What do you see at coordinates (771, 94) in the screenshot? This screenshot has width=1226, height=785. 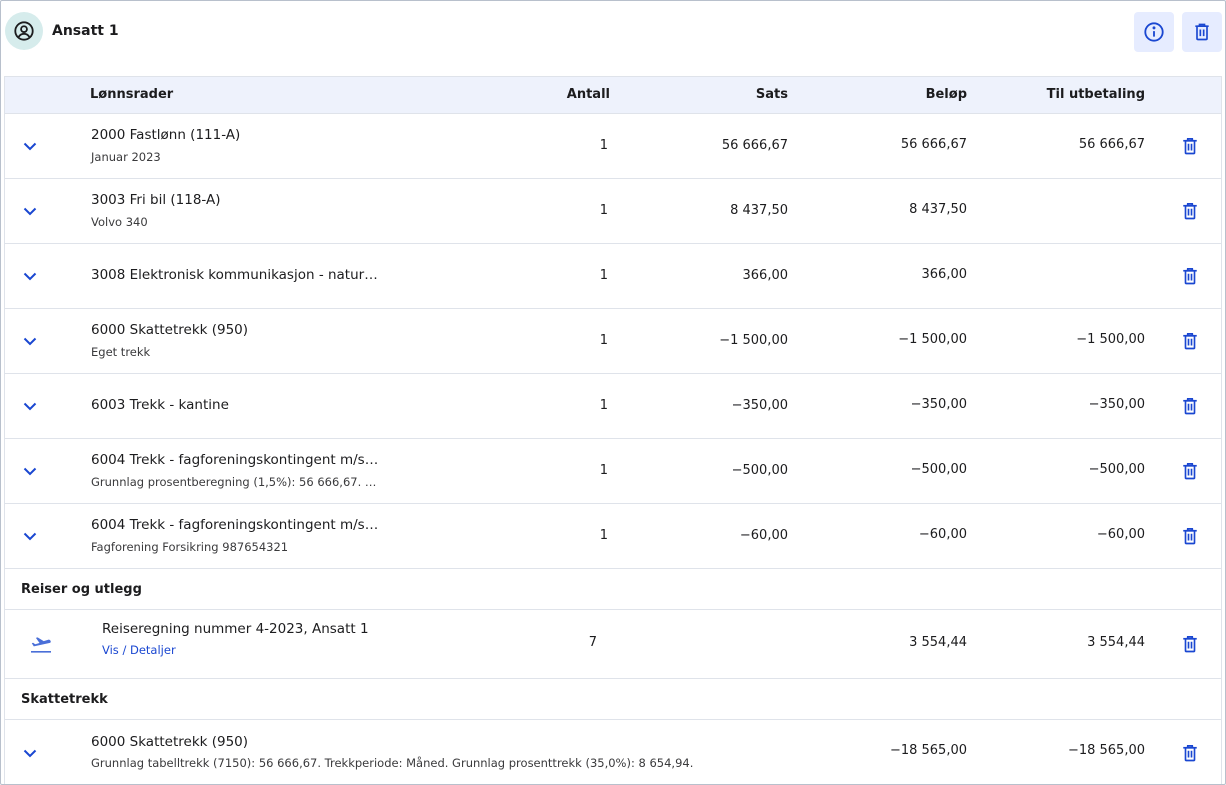 I see `column-header-rate: Sats` at bounding box center [771, 94].